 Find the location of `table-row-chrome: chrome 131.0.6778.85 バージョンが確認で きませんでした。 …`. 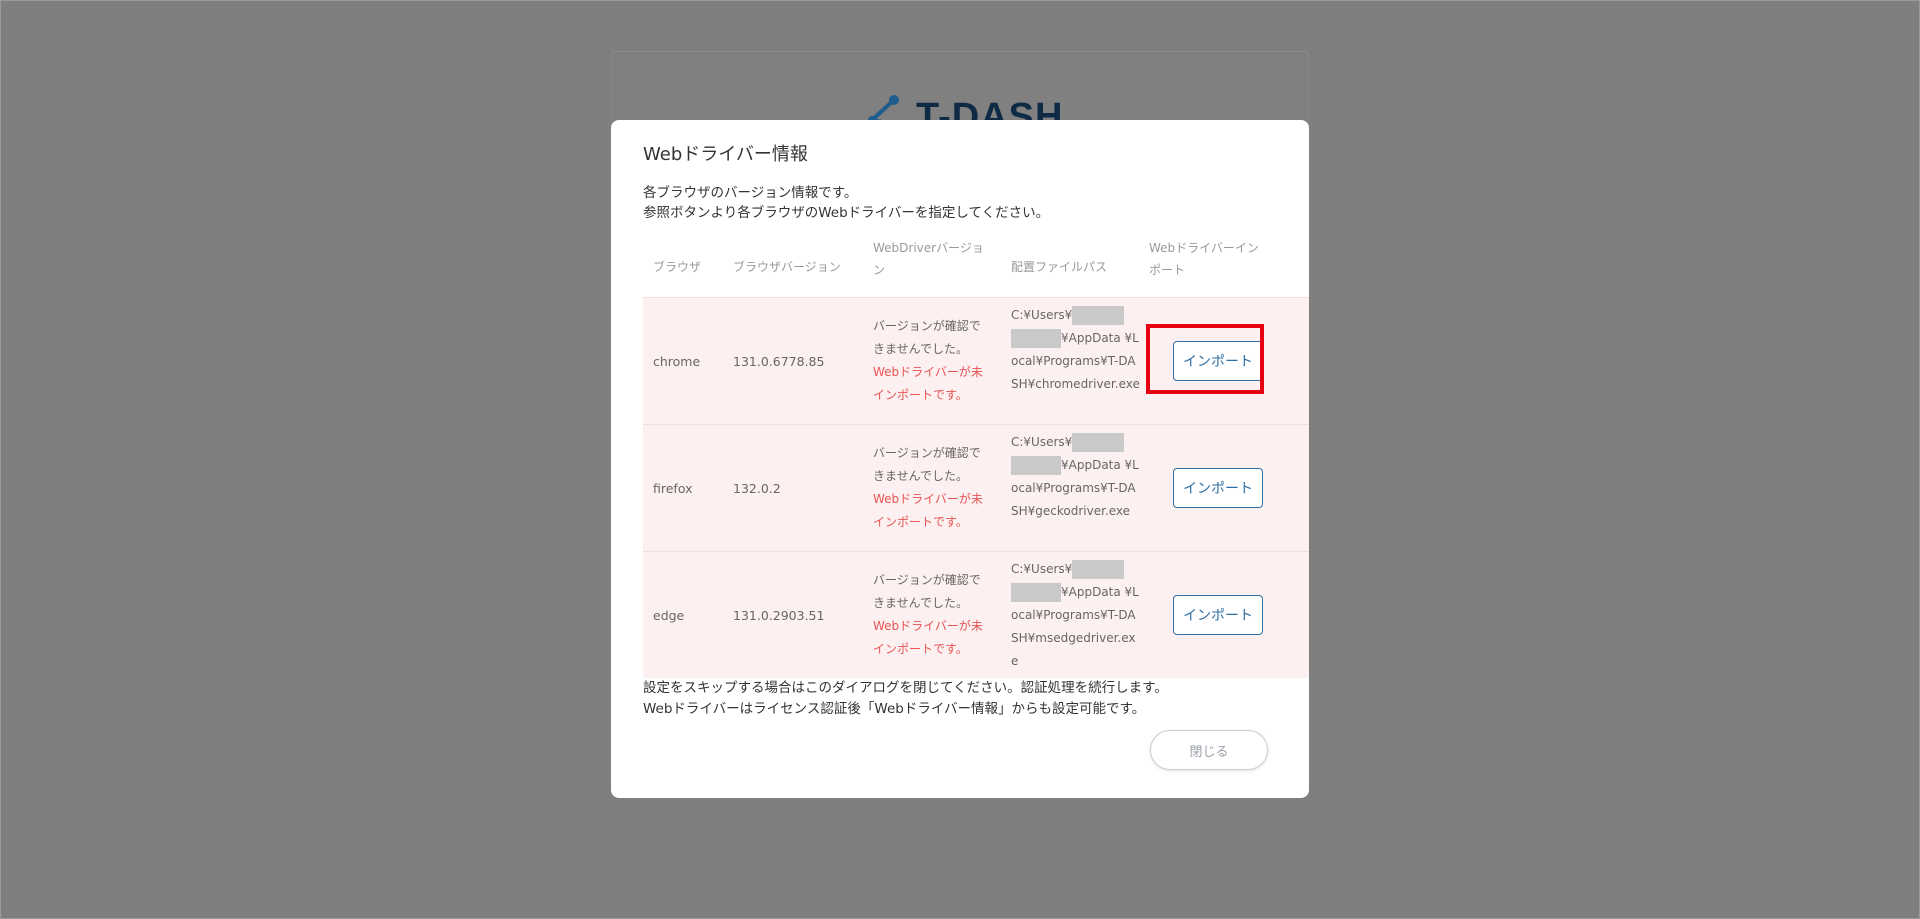

table-row-chrome: chrome 131.0.6778.85 バージョンが確認で きませんでした。 … is located at coordinates (976, 360).